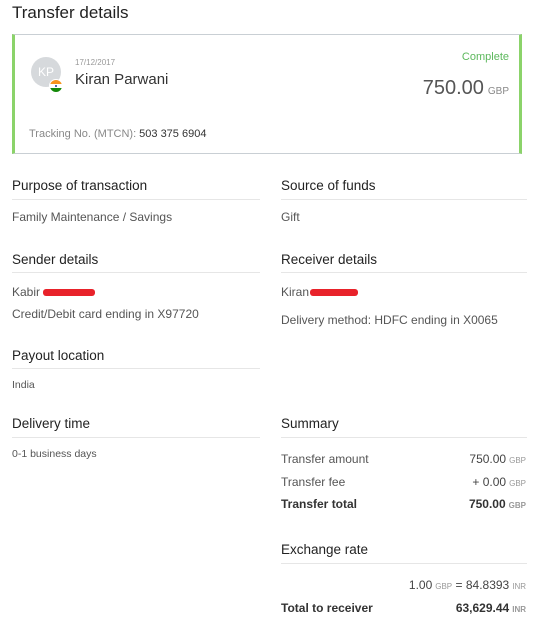 The height and width of the screenshot is (622, 559). I want to click on transfer-total-value: 750.00 GBP, so click(497, 504).